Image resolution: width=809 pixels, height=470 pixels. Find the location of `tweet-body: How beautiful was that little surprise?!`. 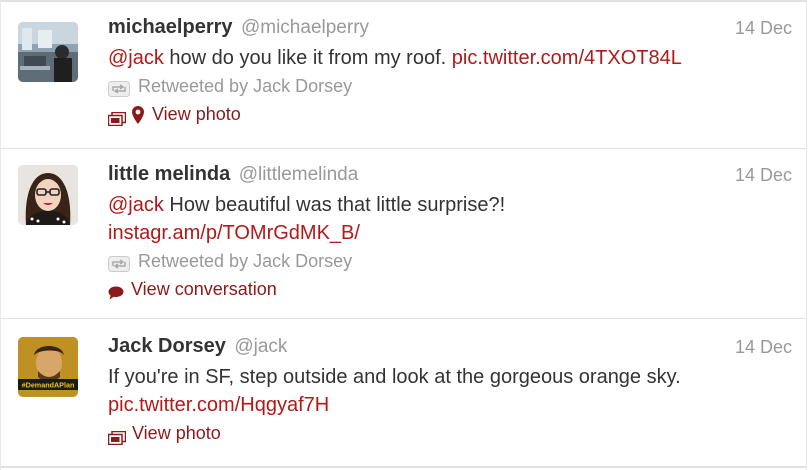

tweet-body: How beautiful was that little surprise?! is located at coordinates (334, 205).